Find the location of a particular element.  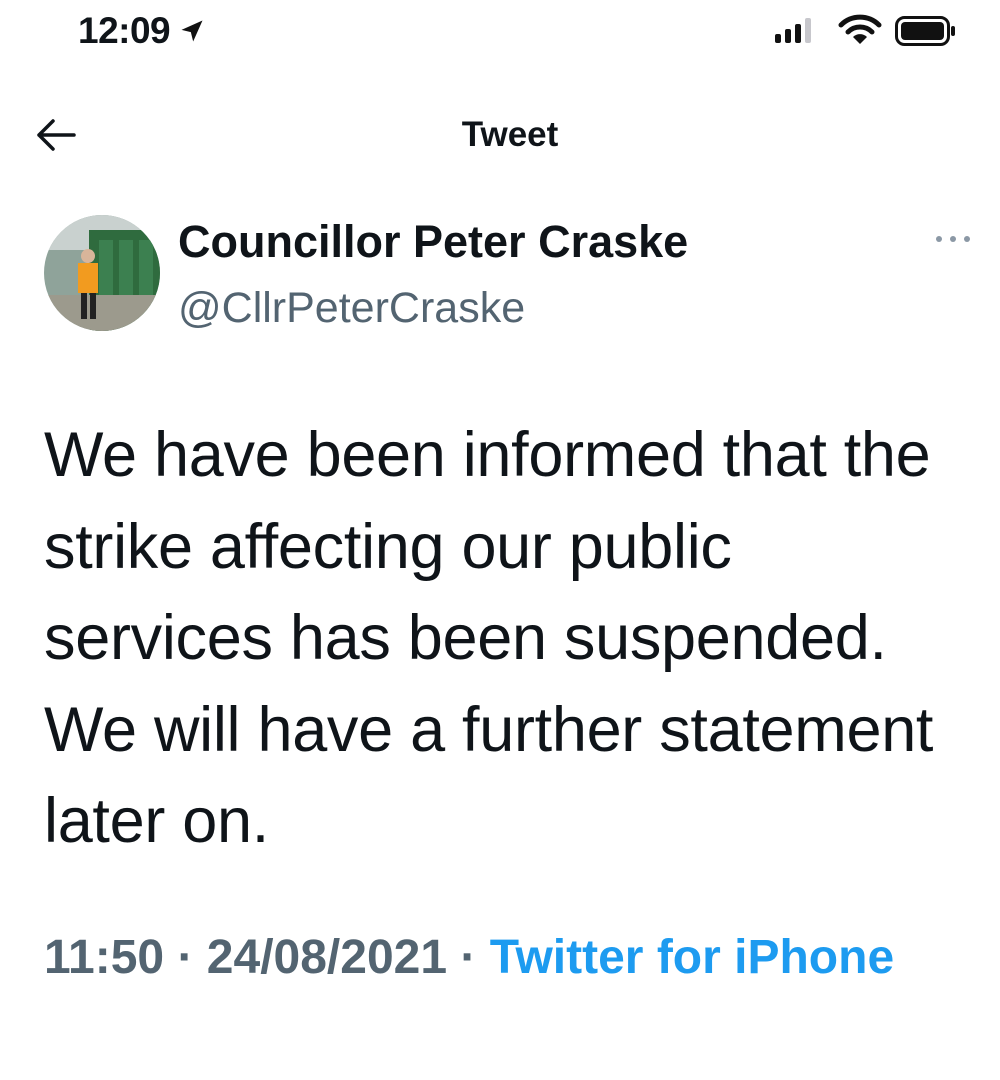

avatar is located at coordinates (102, 273).